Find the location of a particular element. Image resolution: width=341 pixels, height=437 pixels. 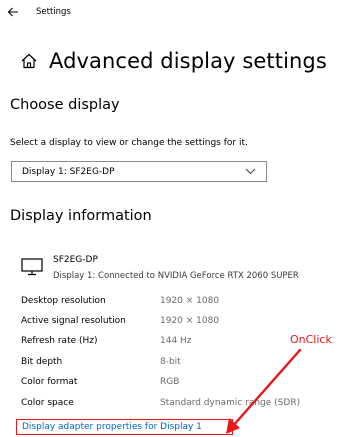

chevron-down-icon is located at coordinates (250, 171).